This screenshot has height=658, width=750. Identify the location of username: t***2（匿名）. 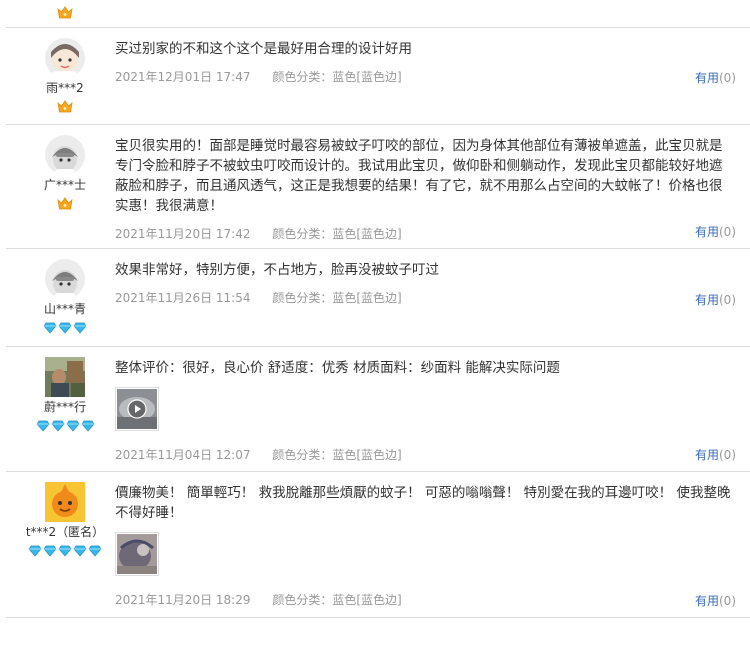
(65, 532).